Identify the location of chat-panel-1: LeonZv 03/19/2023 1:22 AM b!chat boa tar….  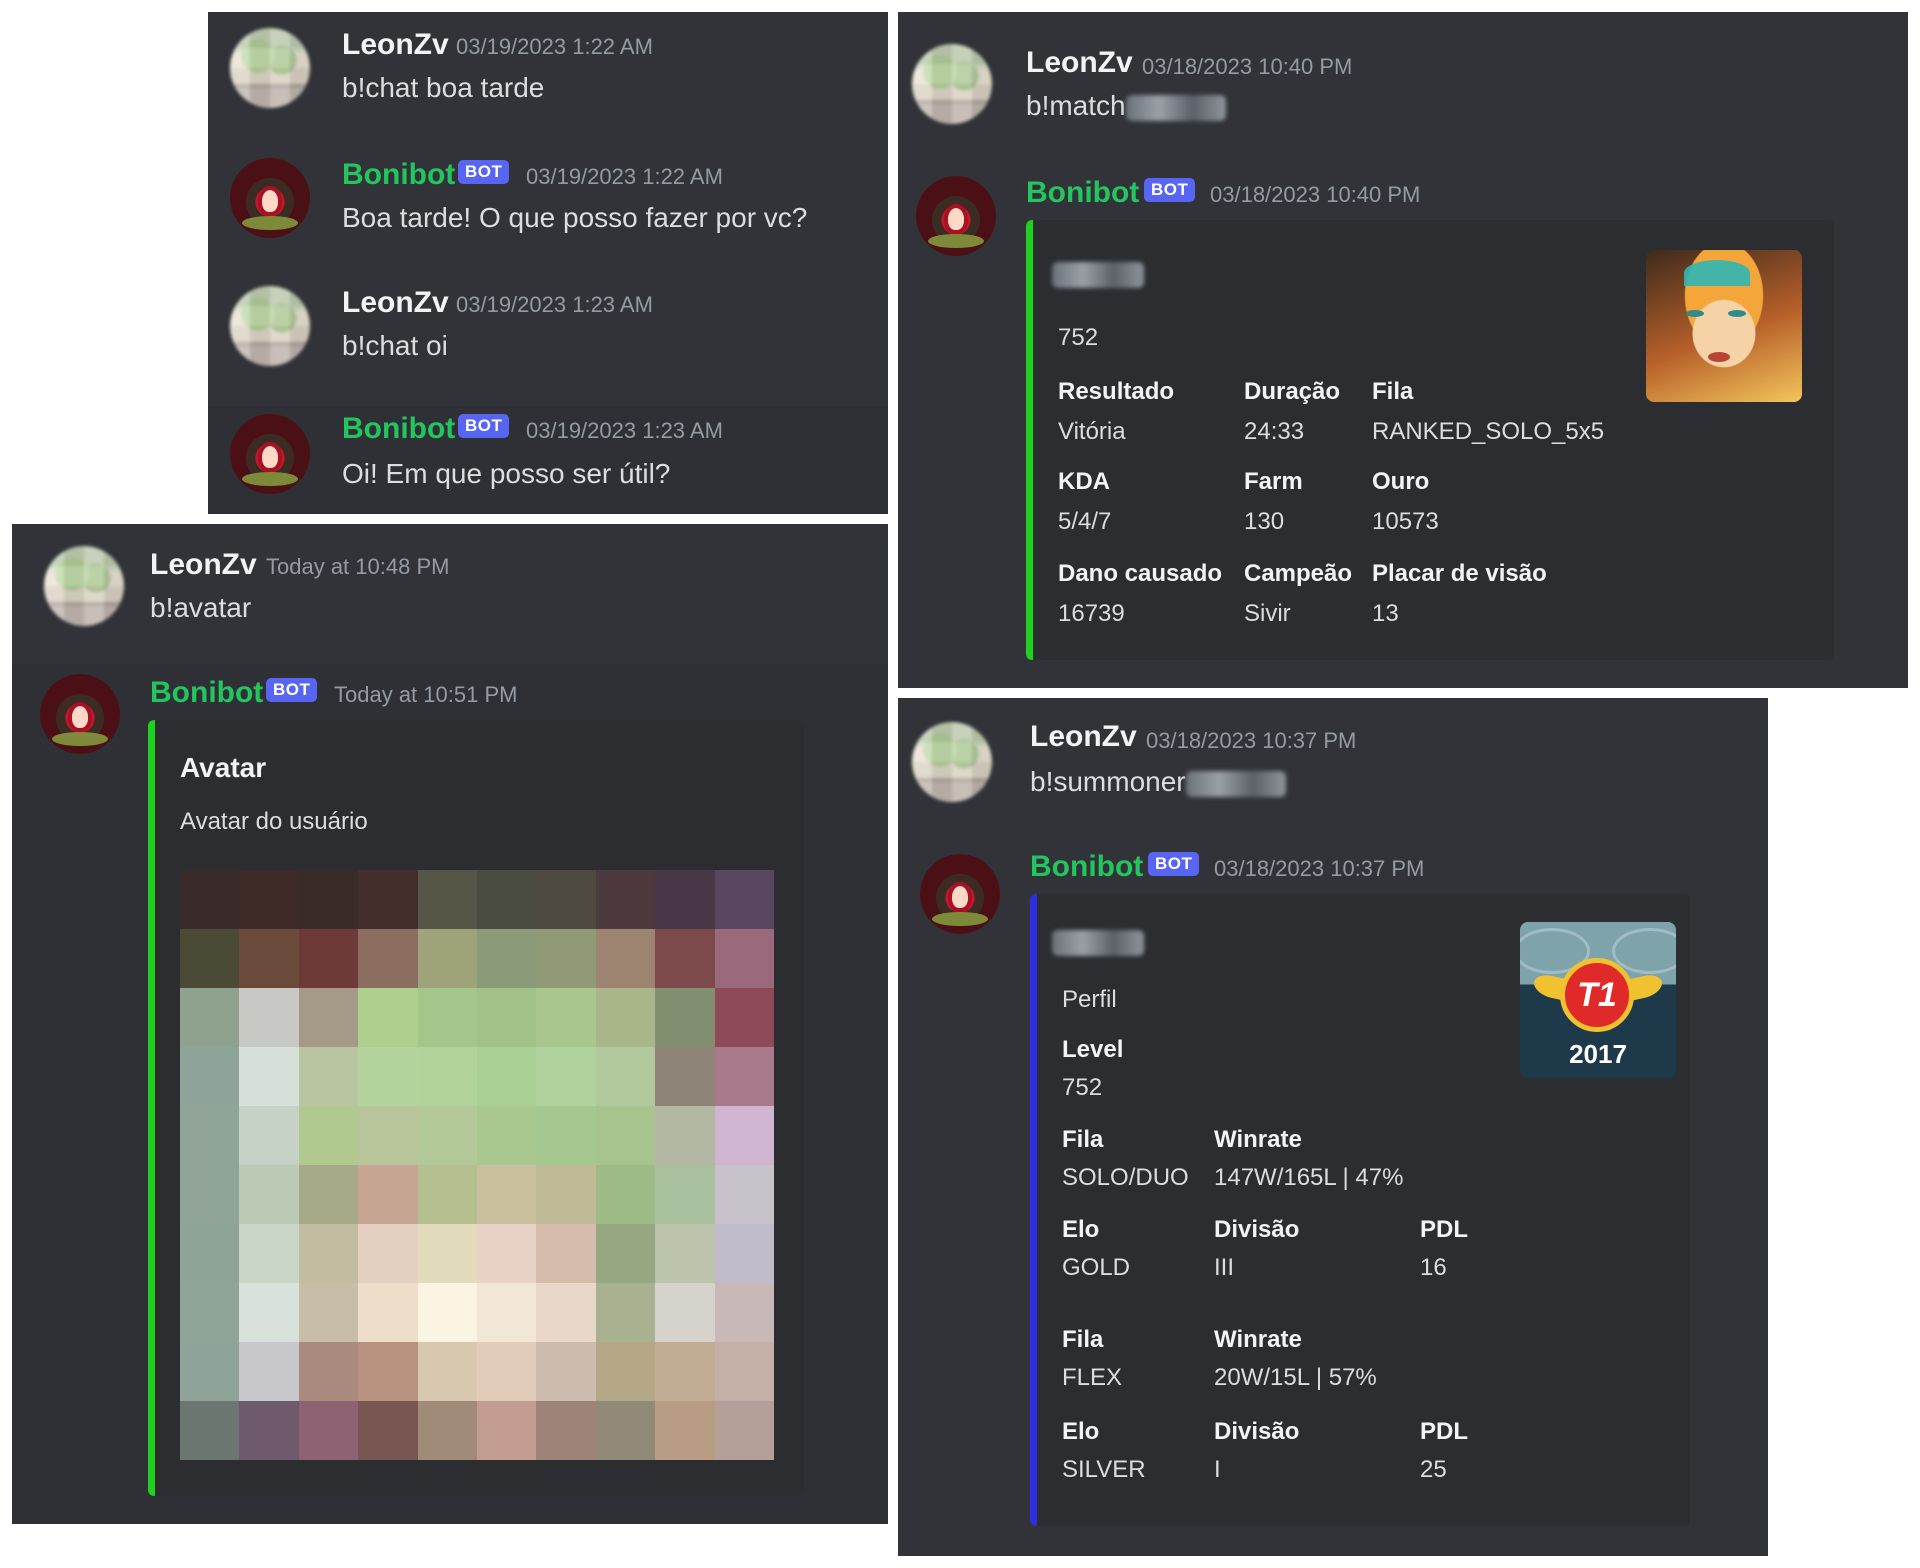
(548, 263).